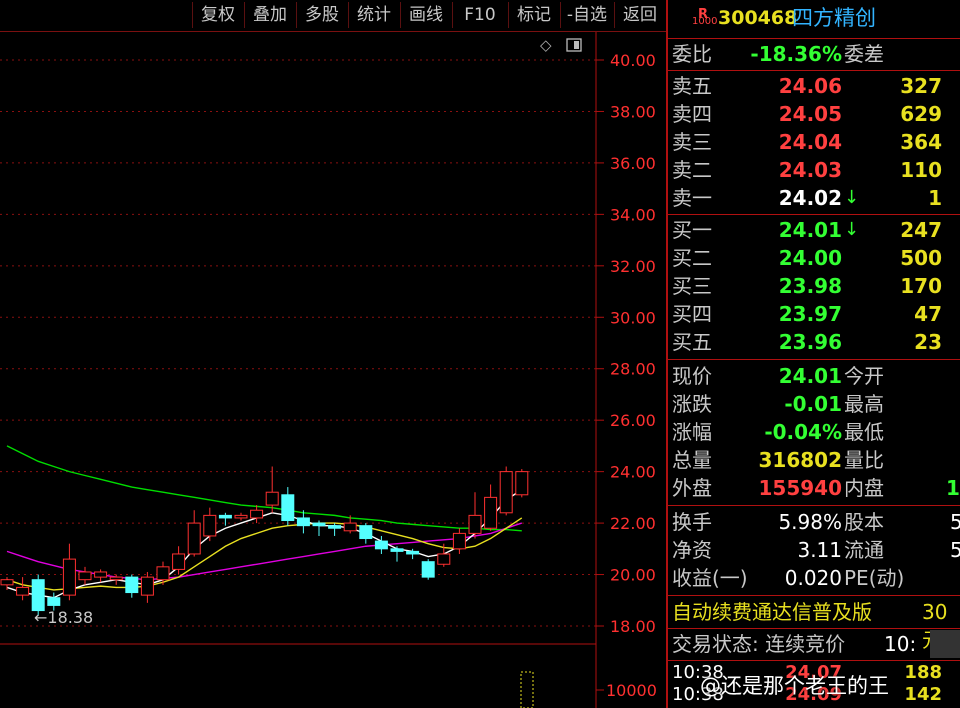 This screenshot has height=708, width=960. I want to click on ask-row: 卖五 24.06 327, so click(814, 86).